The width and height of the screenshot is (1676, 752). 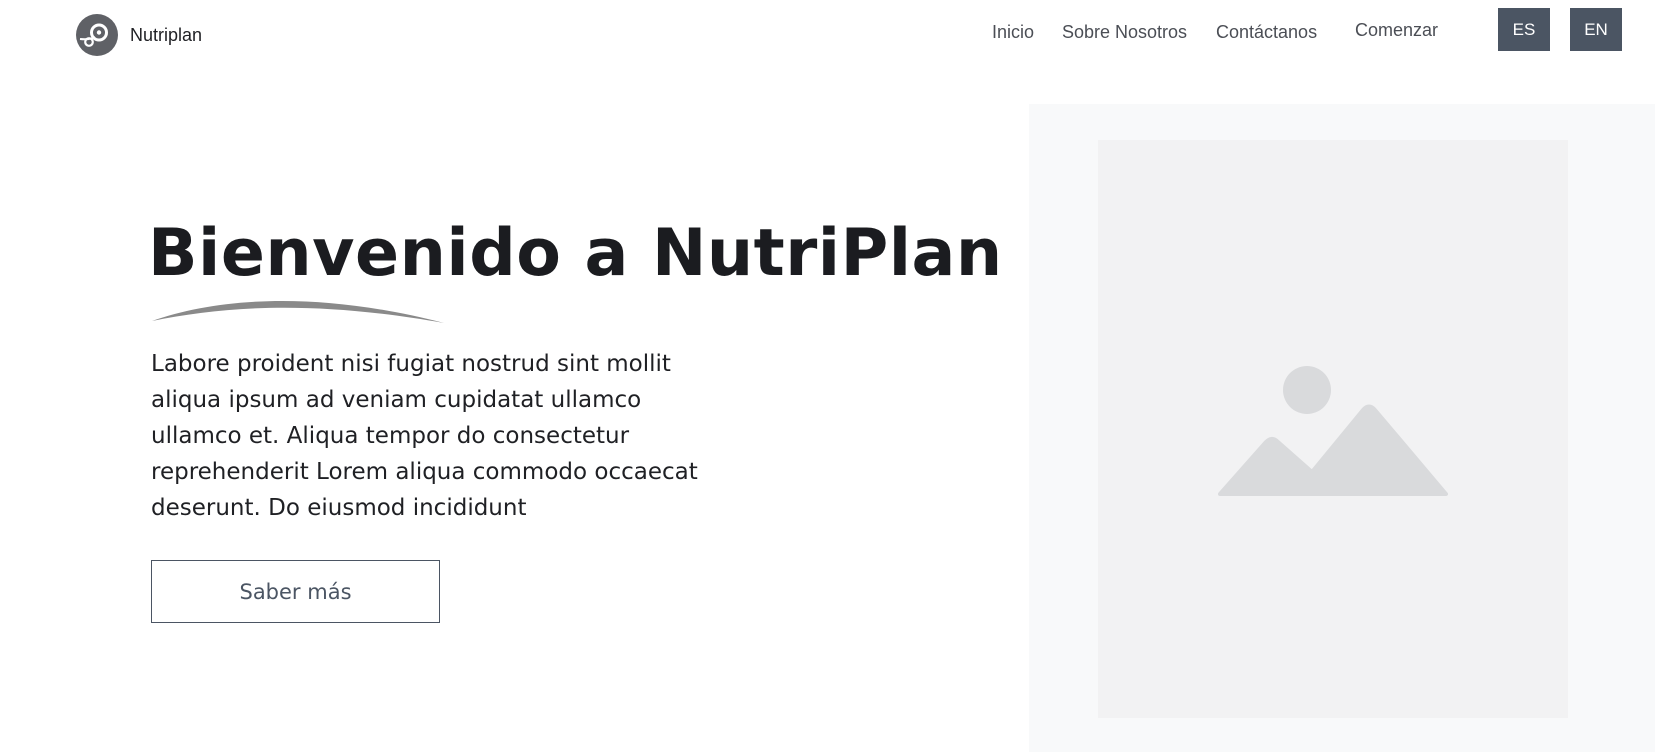 I want to click on language-button-es: ES, so click(x=1524, y=29).